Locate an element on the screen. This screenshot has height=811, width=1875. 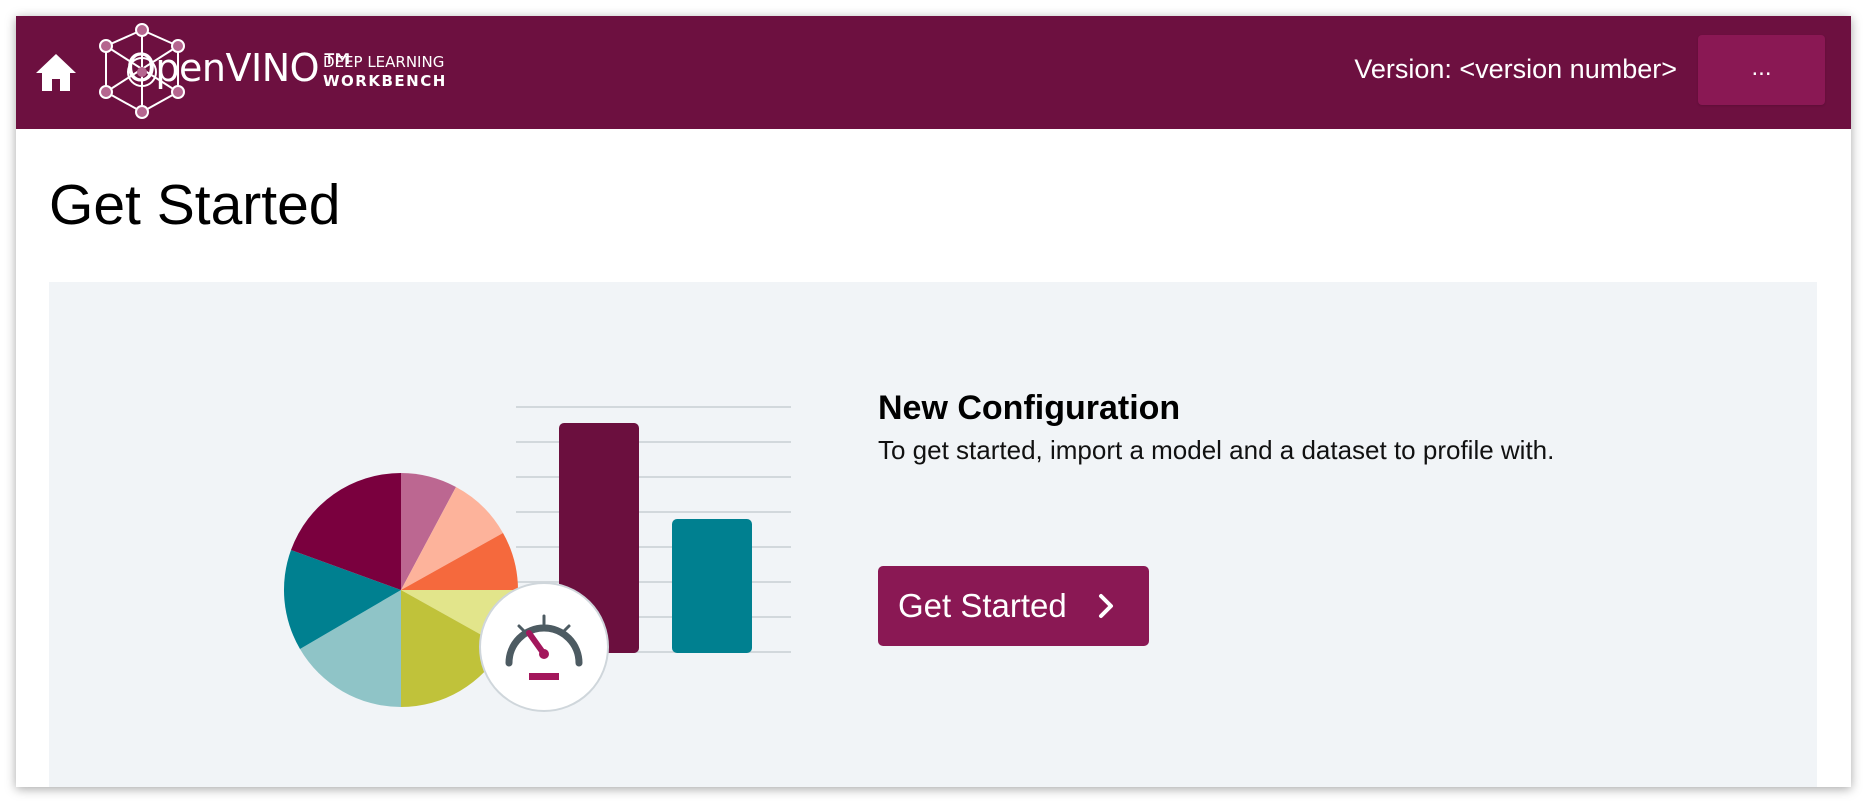
get-started-button: Get Started is located at coordinates (1013, 606).